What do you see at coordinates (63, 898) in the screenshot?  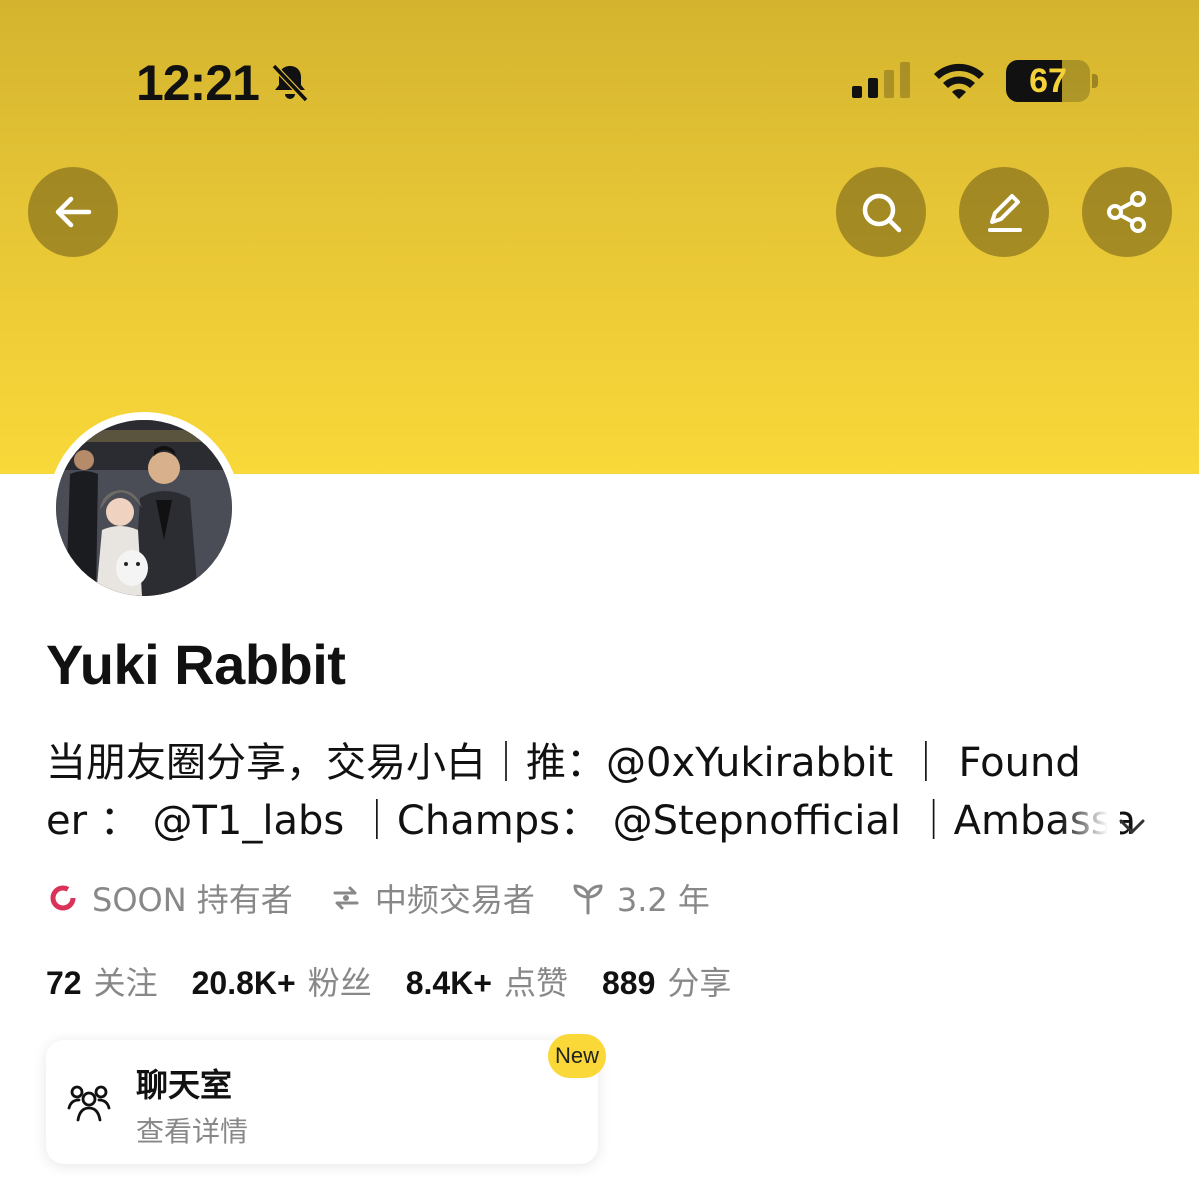 I see `soon-ring-icon` at bounding box center [63, 898].